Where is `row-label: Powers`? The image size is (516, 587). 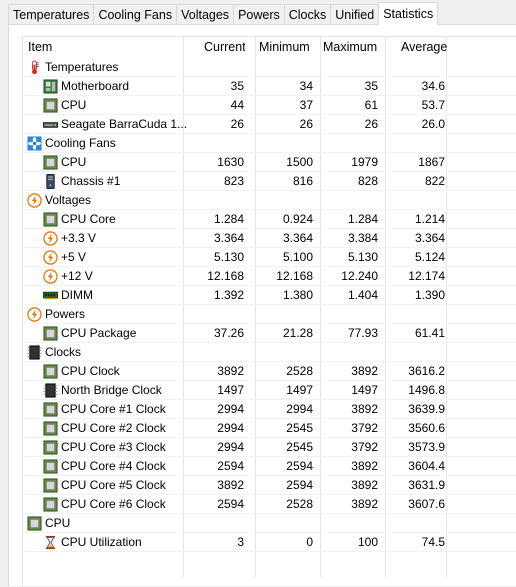
row-label: Powers is located at coordinates (65, 314).